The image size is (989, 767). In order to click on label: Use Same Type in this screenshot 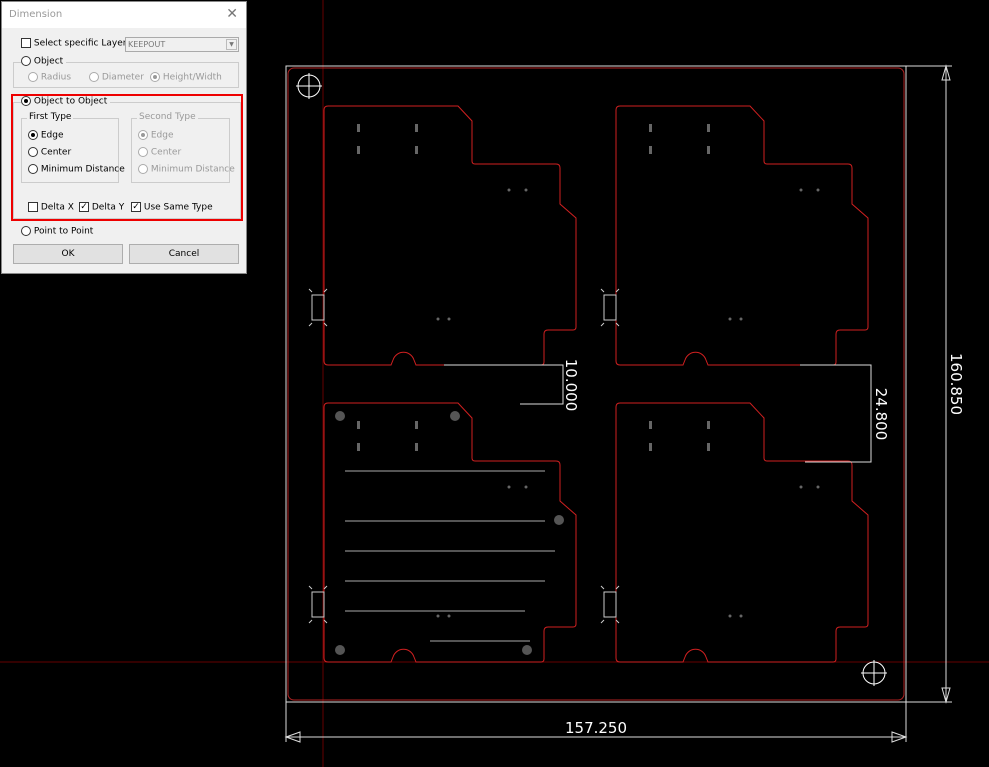, I will do `click(178, 207)`.